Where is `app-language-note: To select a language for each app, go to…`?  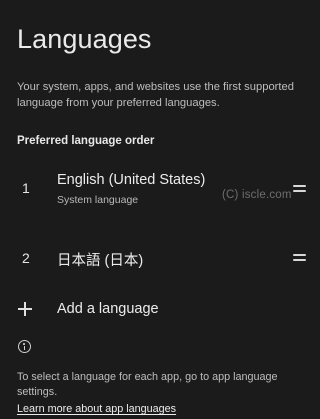 app-language-note: To select a language for each app, go to… is located at coordinates (147, 384).